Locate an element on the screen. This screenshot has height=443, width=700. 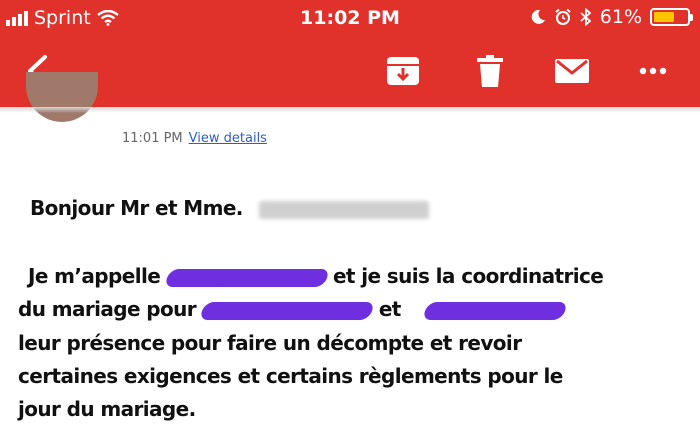
line1-end-text: et je suis la coordinatrice is located at coordinates (468, 276).